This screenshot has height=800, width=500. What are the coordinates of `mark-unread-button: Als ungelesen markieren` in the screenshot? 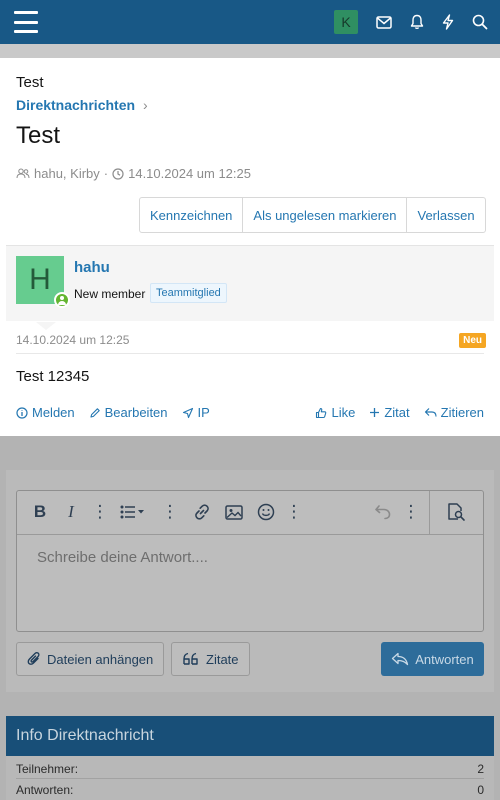 It's located at (325, 215).